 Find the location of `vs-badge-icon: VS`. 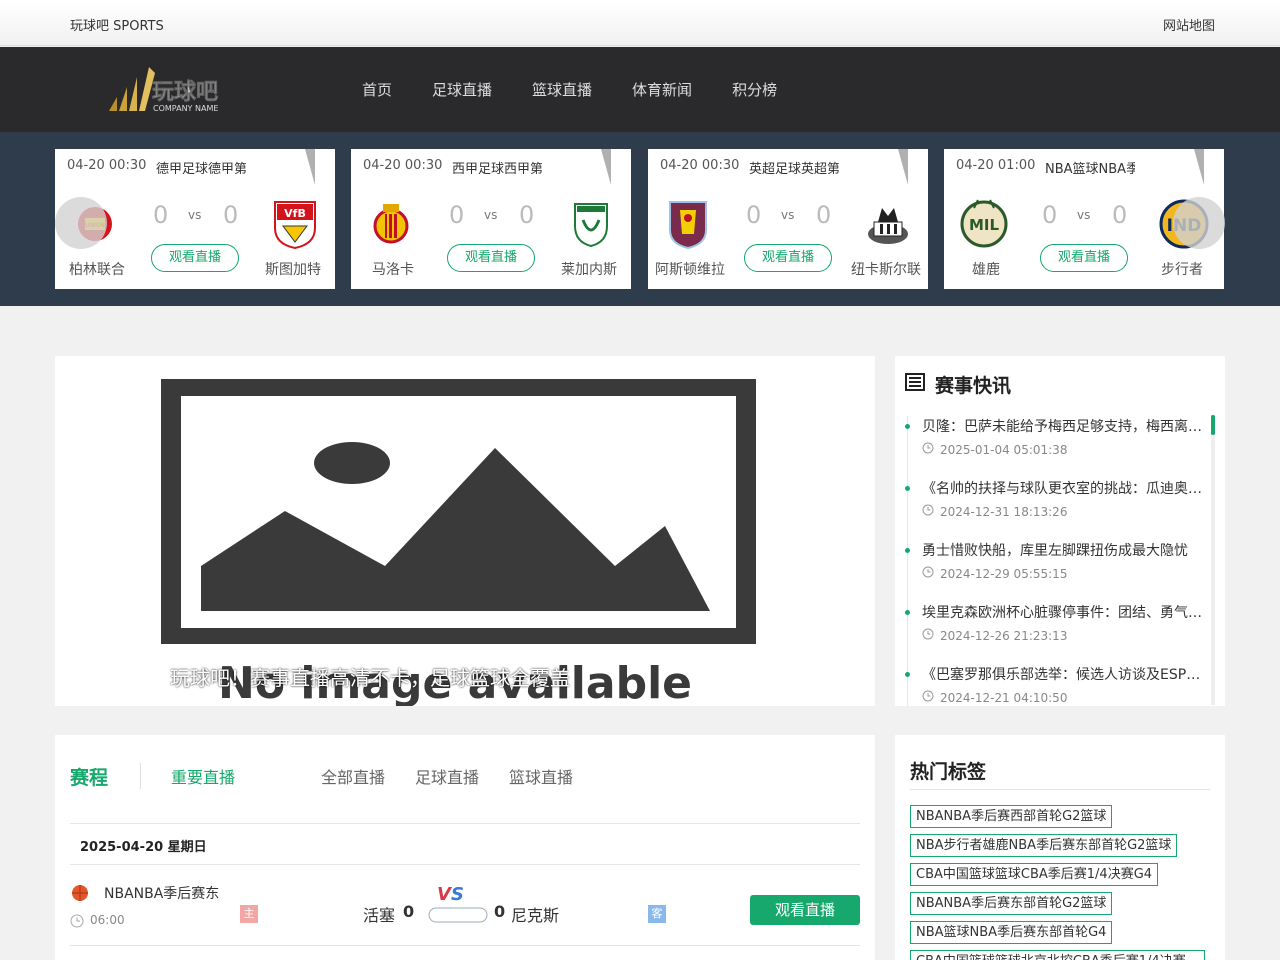

vs-badge-icon: VS is located at coordinates (459, 906).